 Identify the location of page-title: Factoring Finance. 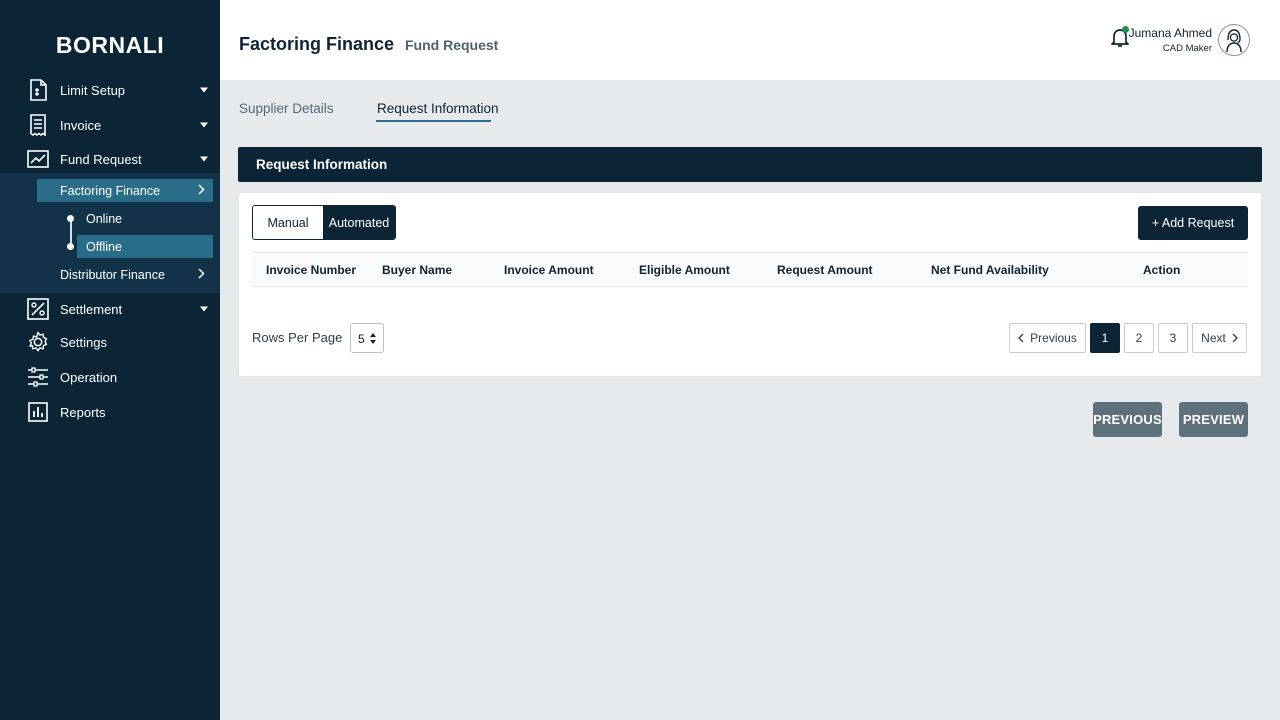
(317, 44).